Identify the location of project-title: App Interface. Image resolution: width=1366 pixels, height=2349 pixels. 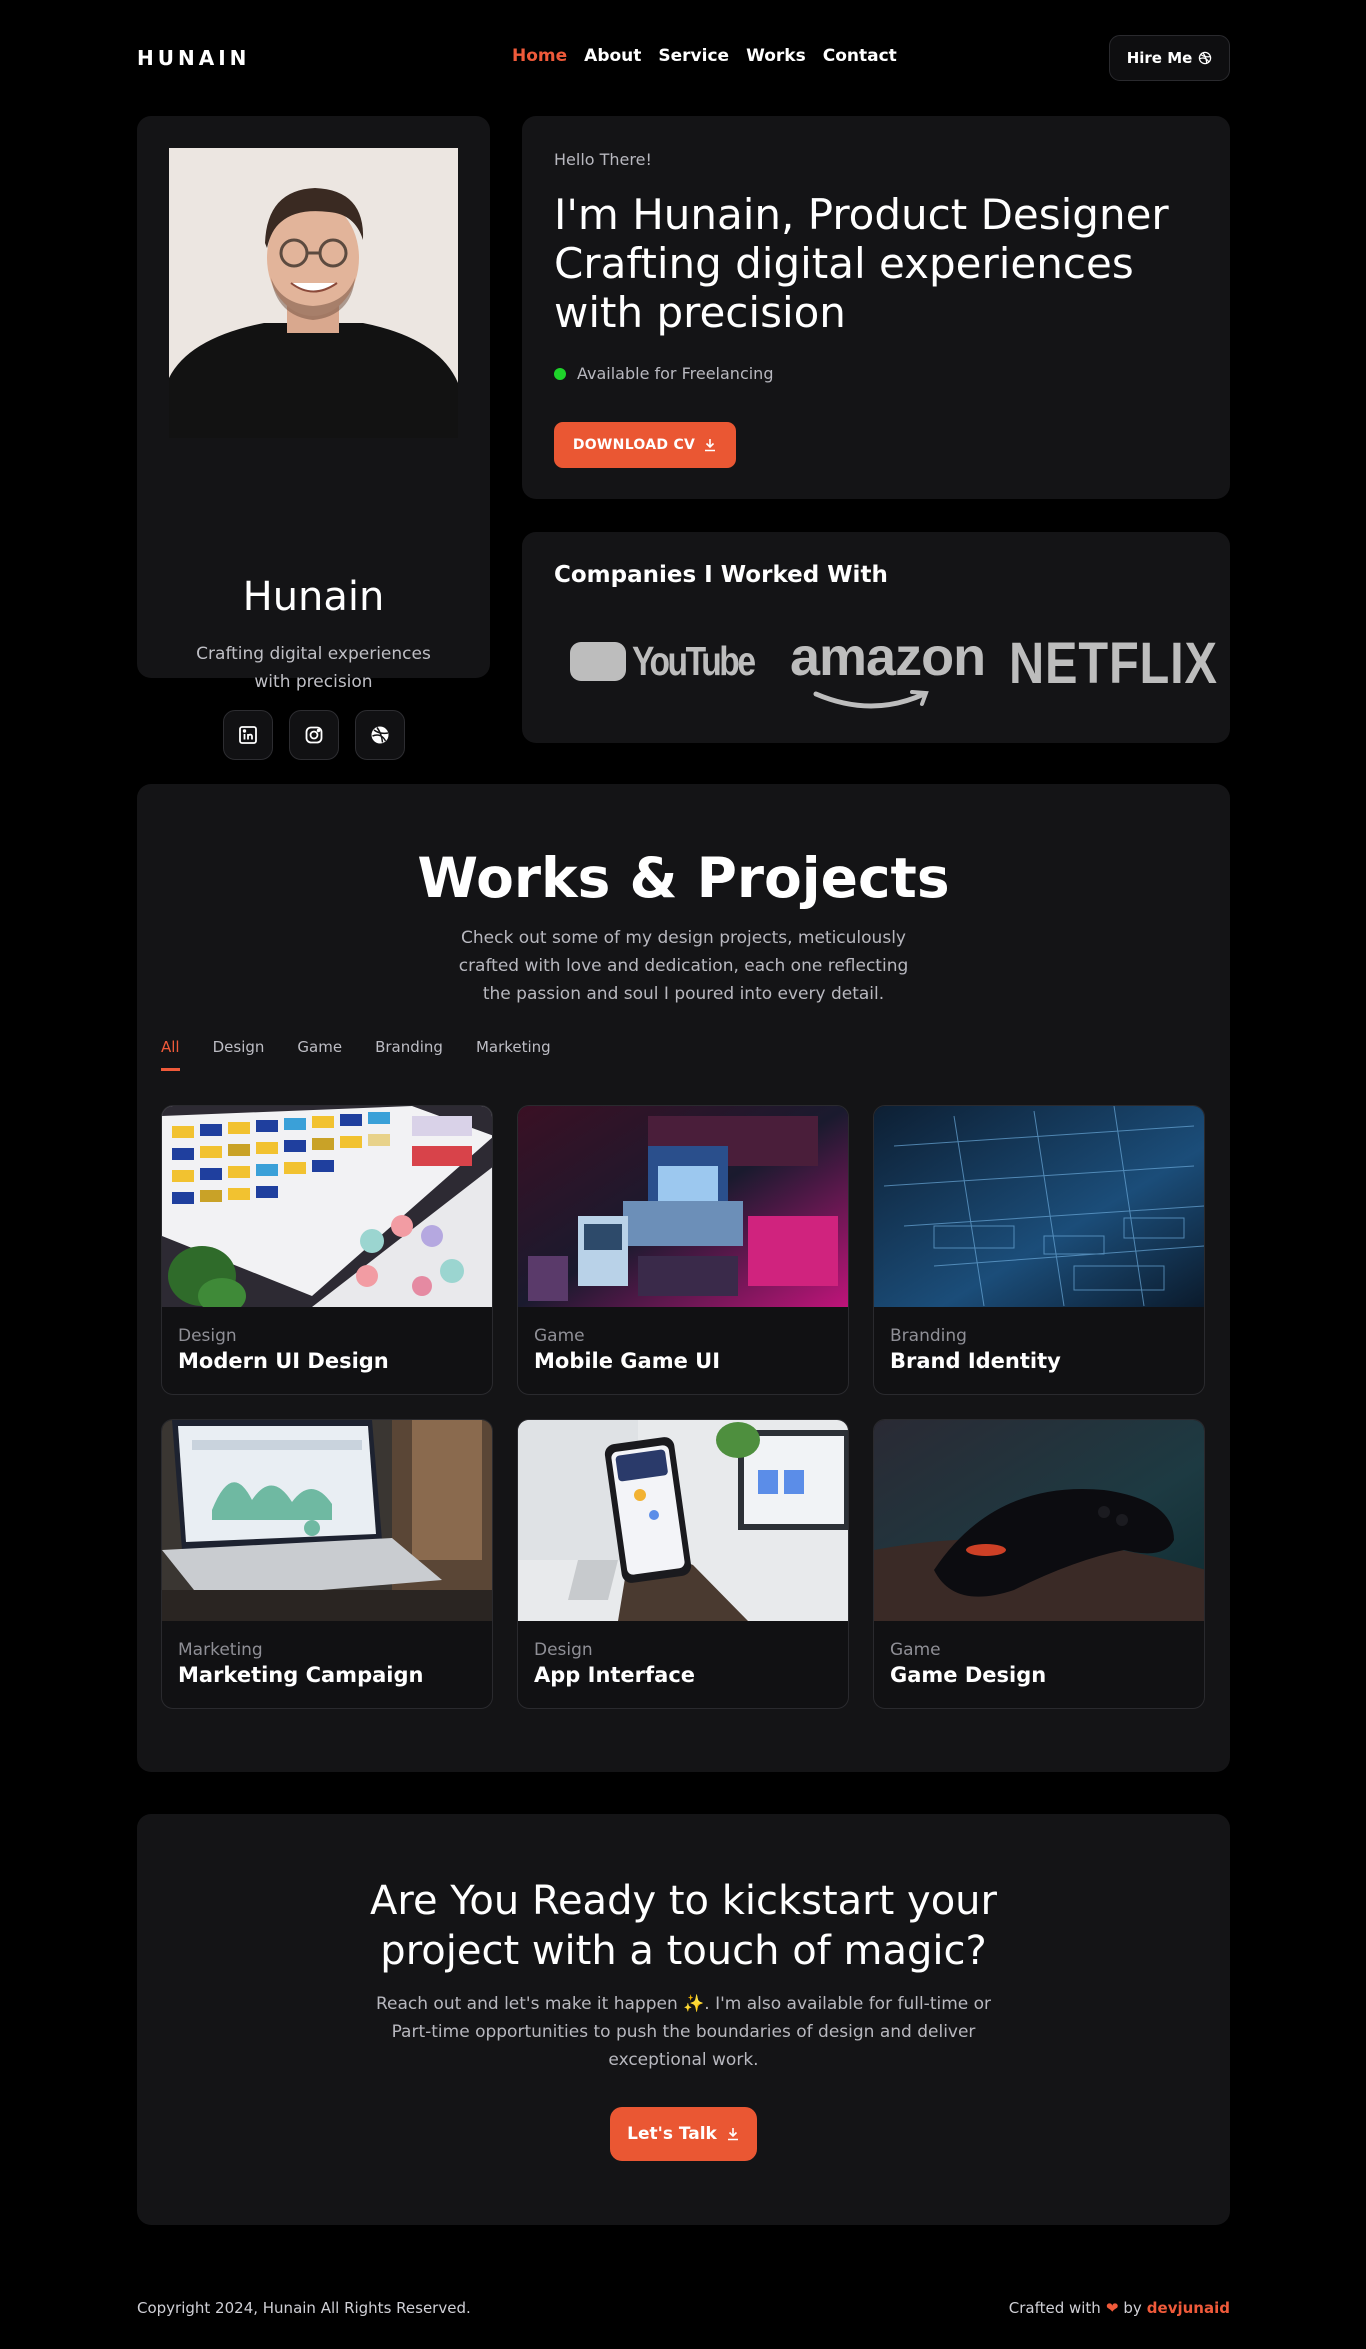
(615, 1675).